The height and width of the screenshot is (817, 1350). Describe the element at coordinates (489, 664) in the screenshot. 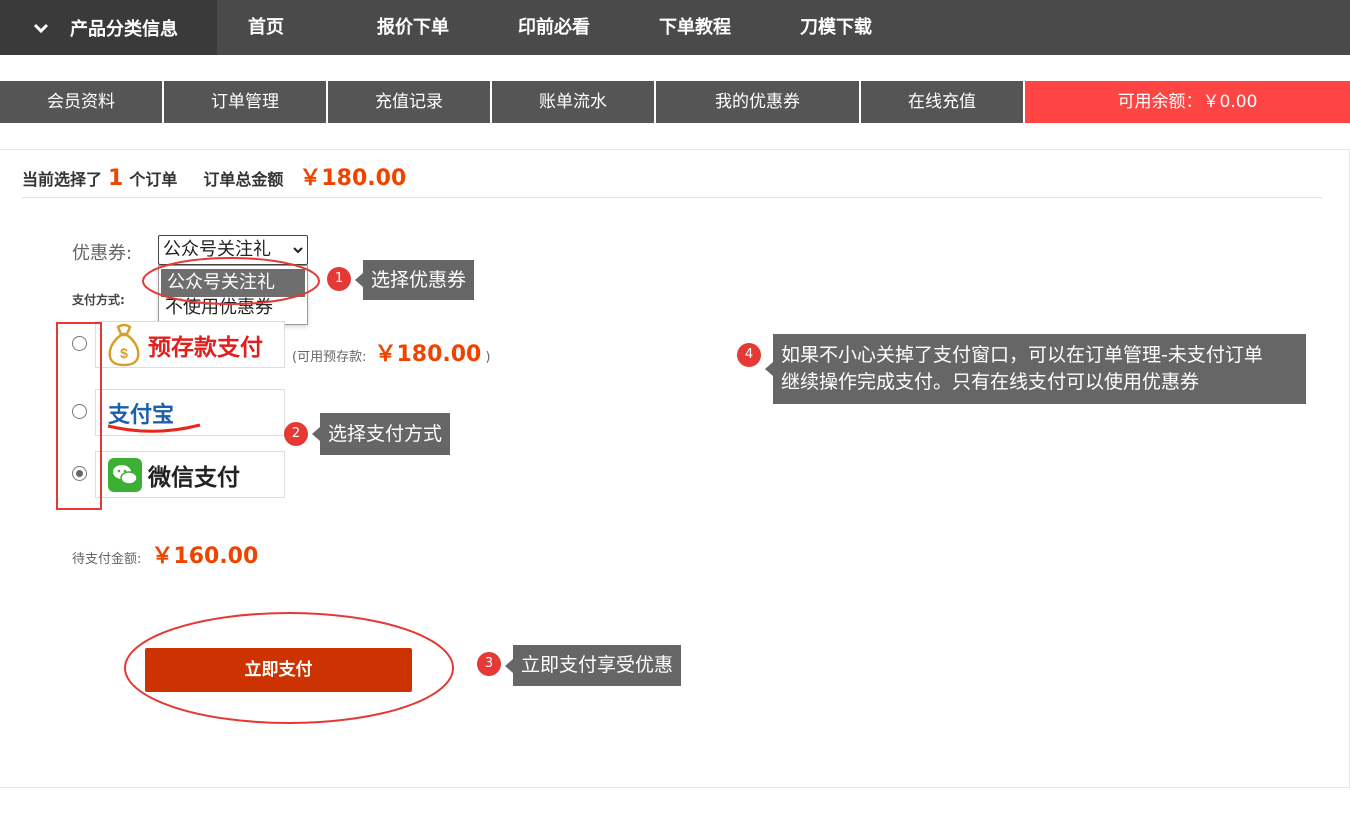

I see `annotation-badge-3: 3` at that location.